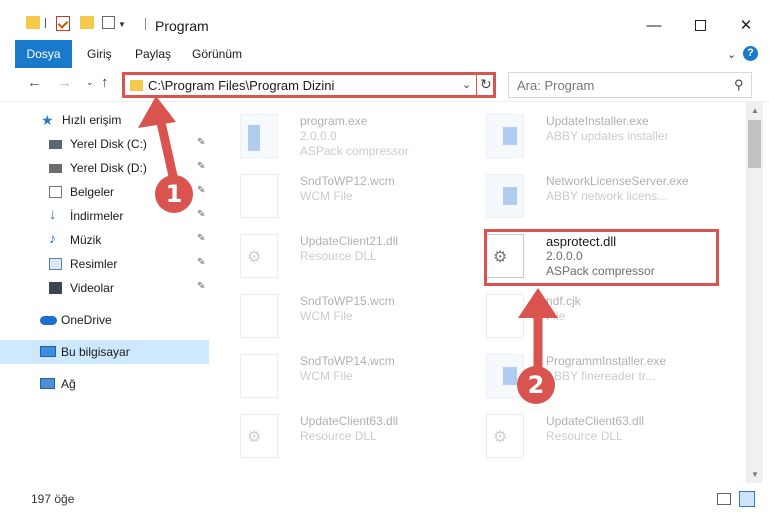  I want to click on arrow-2-head, so click(538, 303).